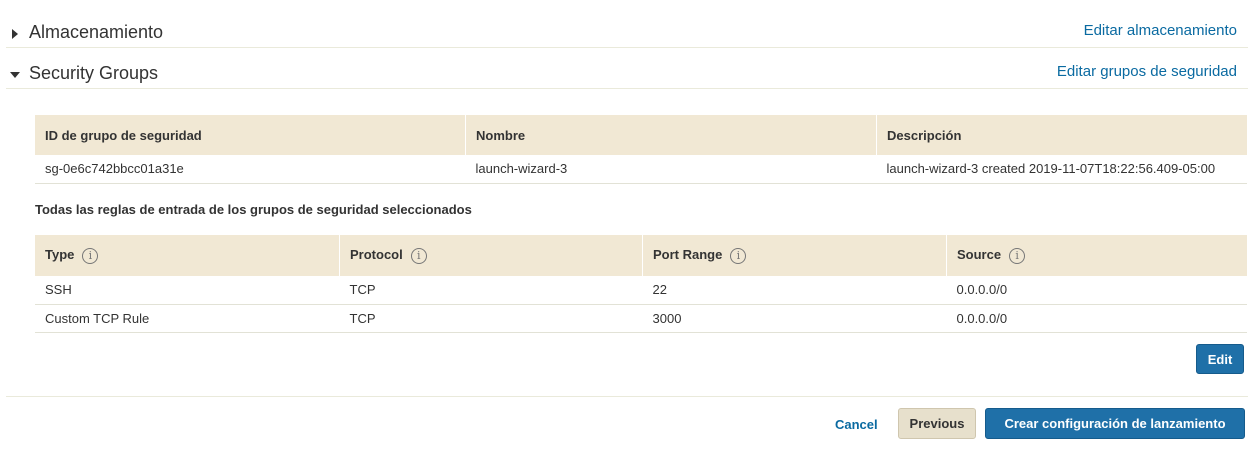  Describe the element at coordinates (671, 169) in the screenshot. I see `cell-group-name: launch-wizard-3` at that location.